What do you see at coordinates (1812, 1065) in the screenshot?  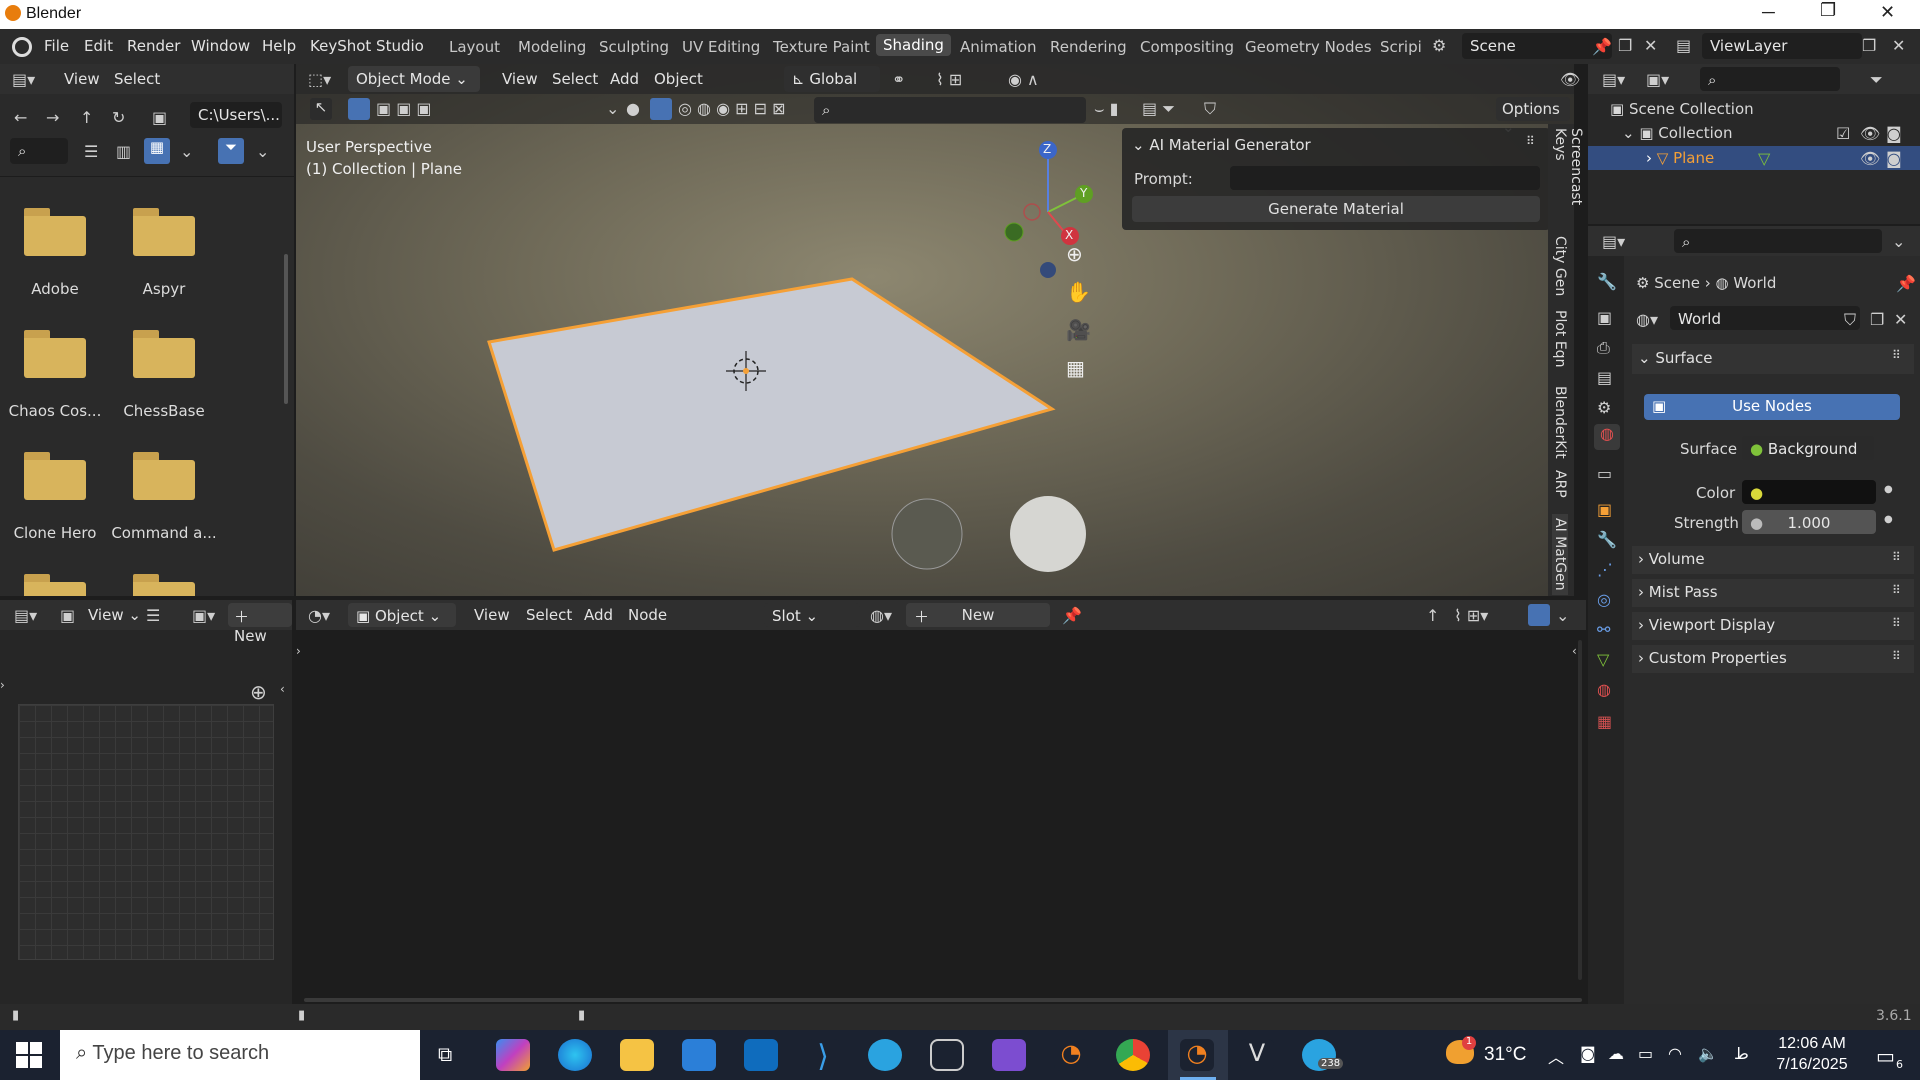 I see `clock-date: 7/16/2025` at bounding box center [1812, 1065].